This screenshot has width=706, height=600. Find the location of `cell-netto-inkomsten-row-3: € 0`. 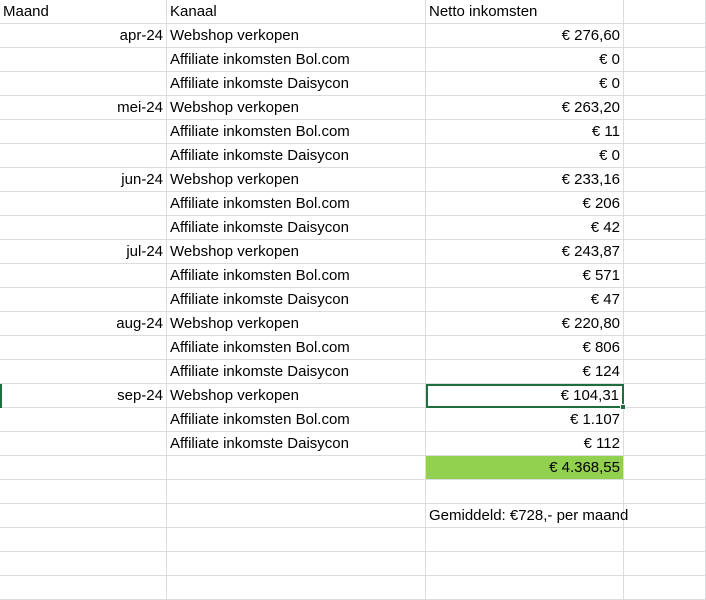

cell-netto-inkomsten-row-3: € 0 is located at coordinates (525, 60).